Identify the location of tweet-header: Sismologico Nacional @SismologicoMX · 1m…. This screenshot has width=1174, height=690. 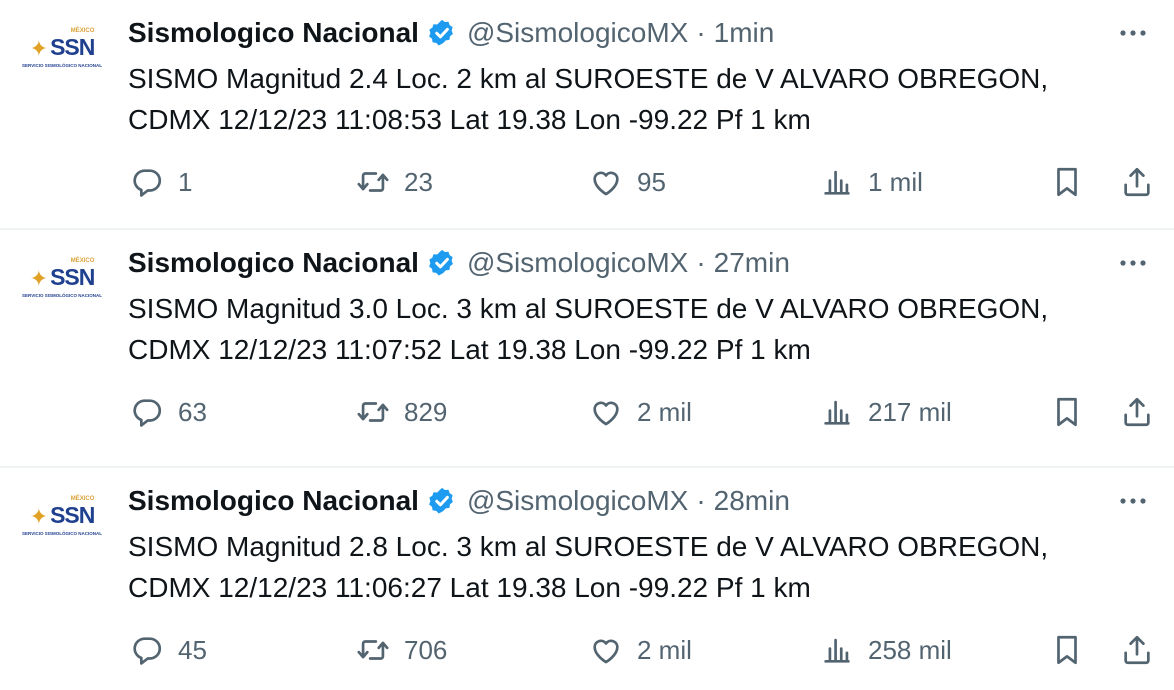
(451, 33).